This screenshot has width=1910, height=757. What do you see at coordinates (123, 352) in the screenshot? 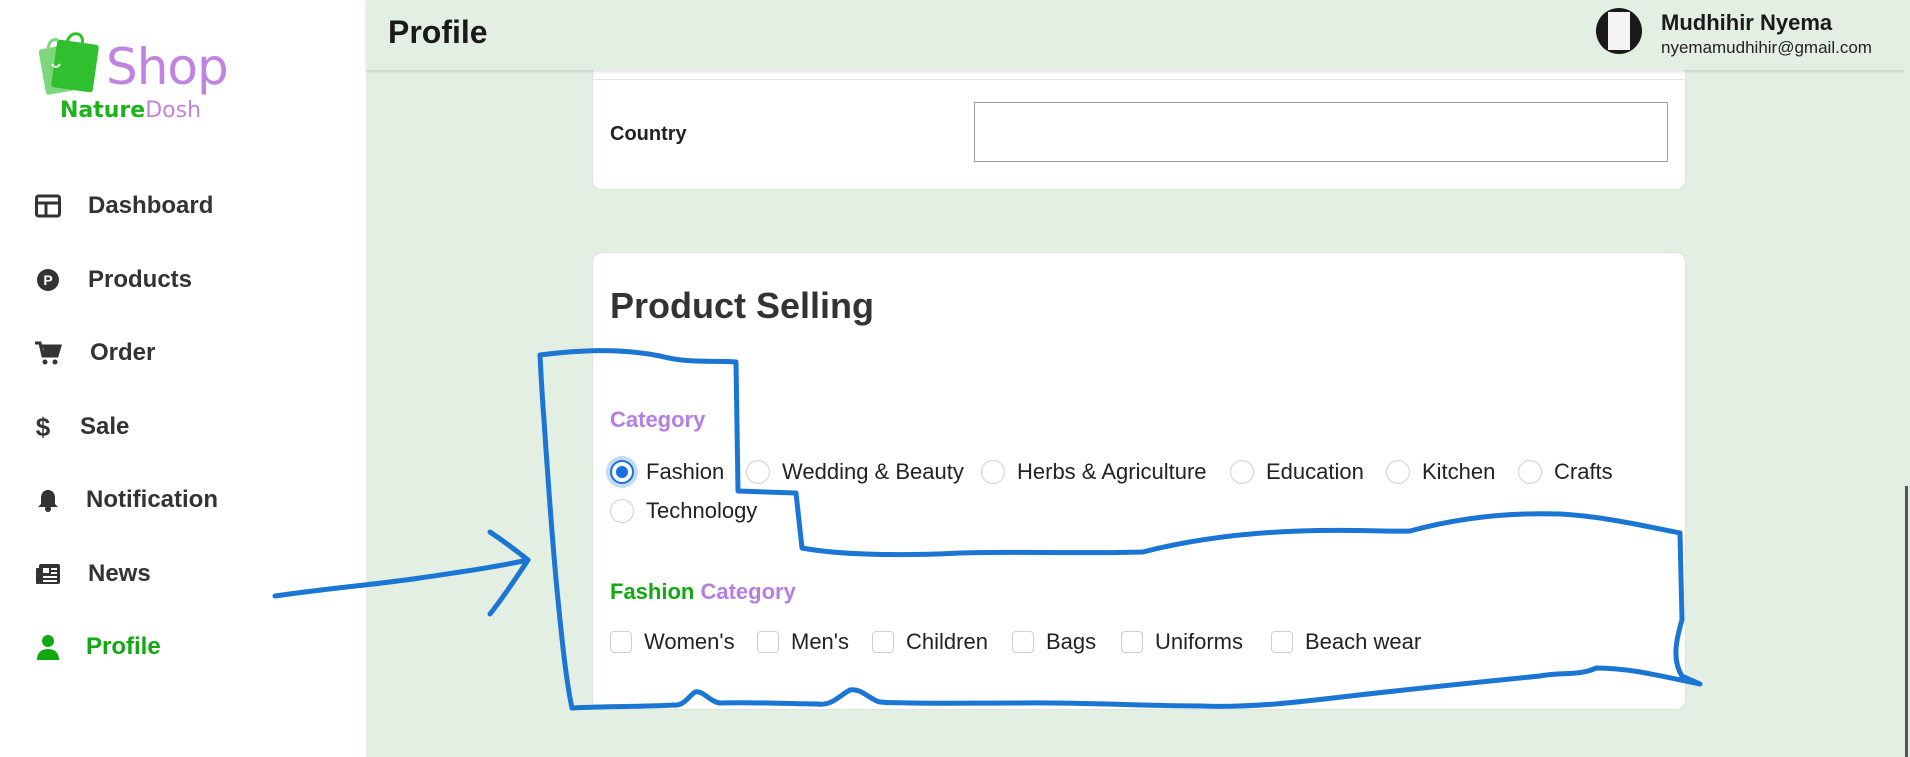
I see `sidebar-item-label: Order` at bounding box center [123, 352].